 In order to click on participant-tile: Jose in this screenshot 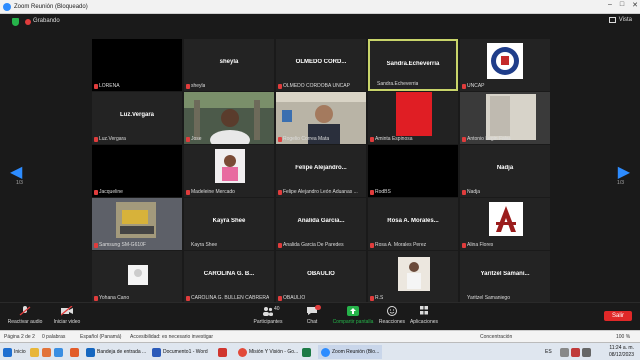, I will do `click(229, 118)`.